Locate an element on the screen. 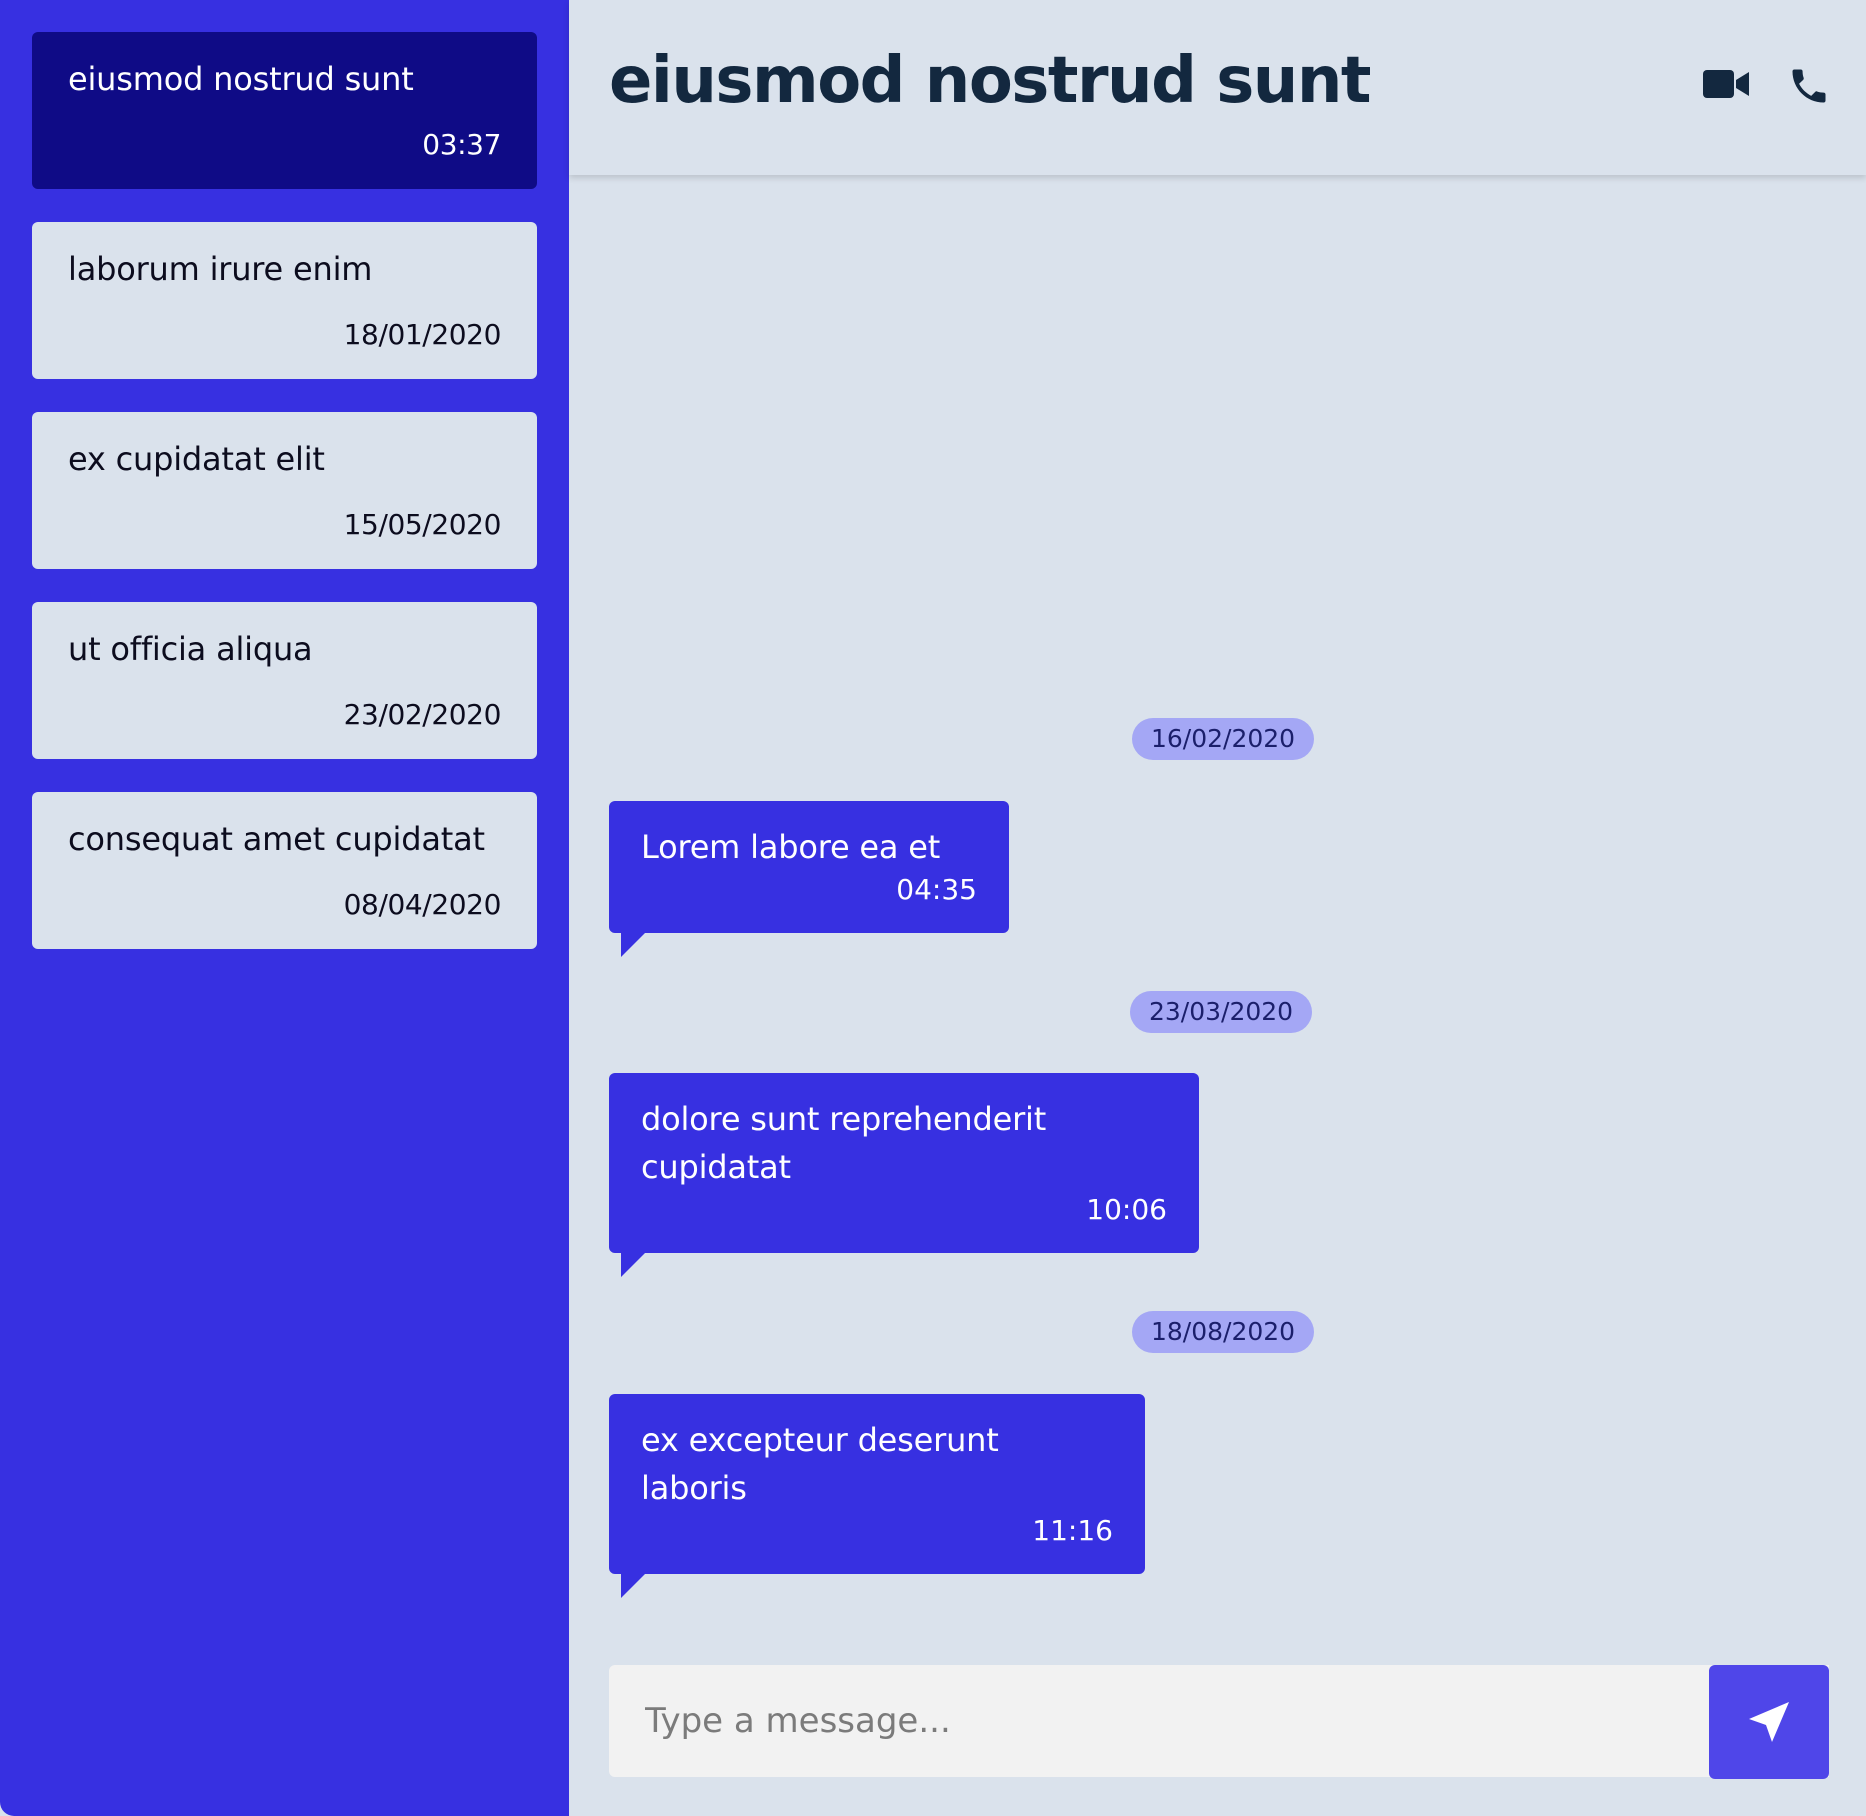  send-button is located at coordinates (1769, 1722).